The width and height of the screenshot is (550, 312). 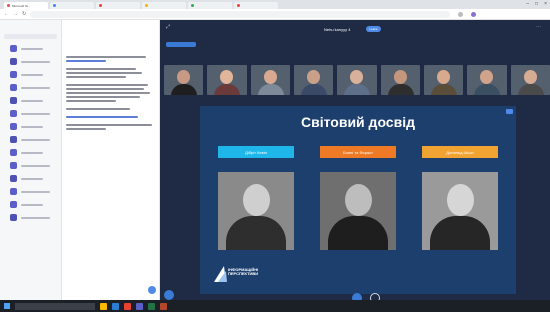 I want to click on chat-list, so click(x=30, y=133).